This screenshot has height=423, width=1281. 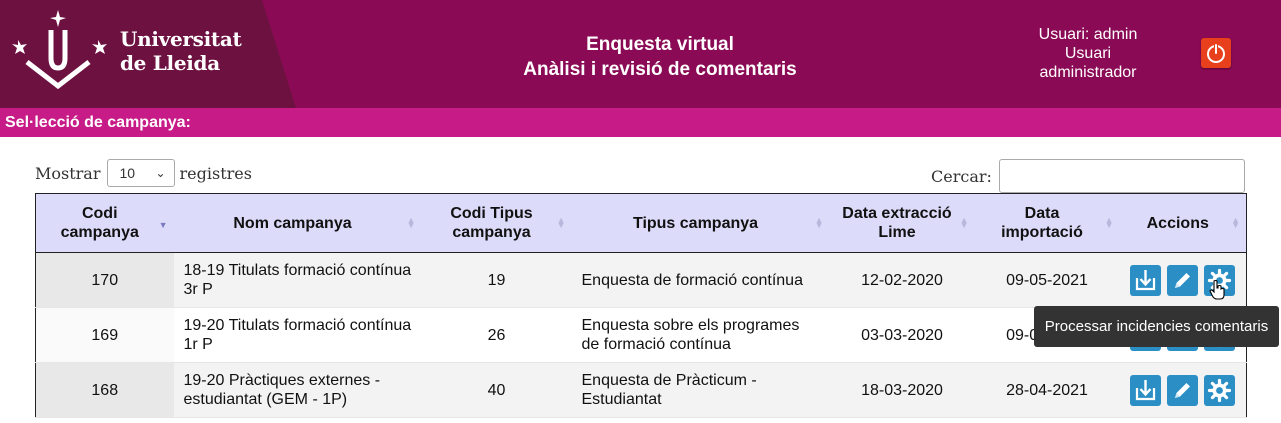 What do you see at coordinates (140, 173) in the screenshot?
I see `page-size-select: 10 ⌄` at bounding box center [140, 173].